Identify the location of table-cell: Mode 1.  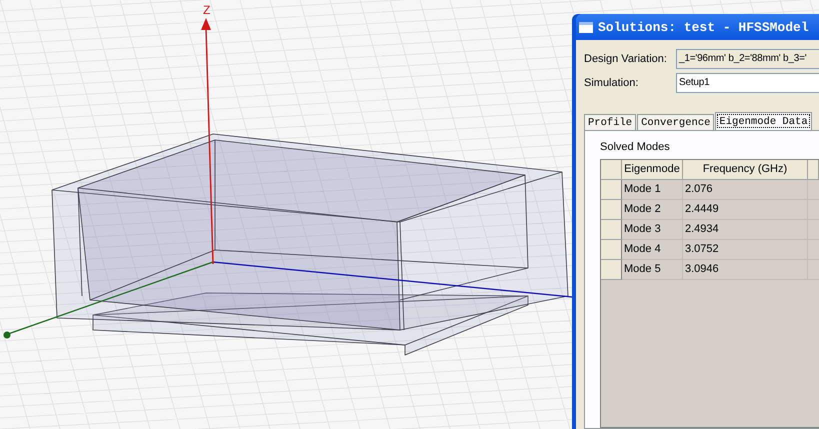
(652, 190).